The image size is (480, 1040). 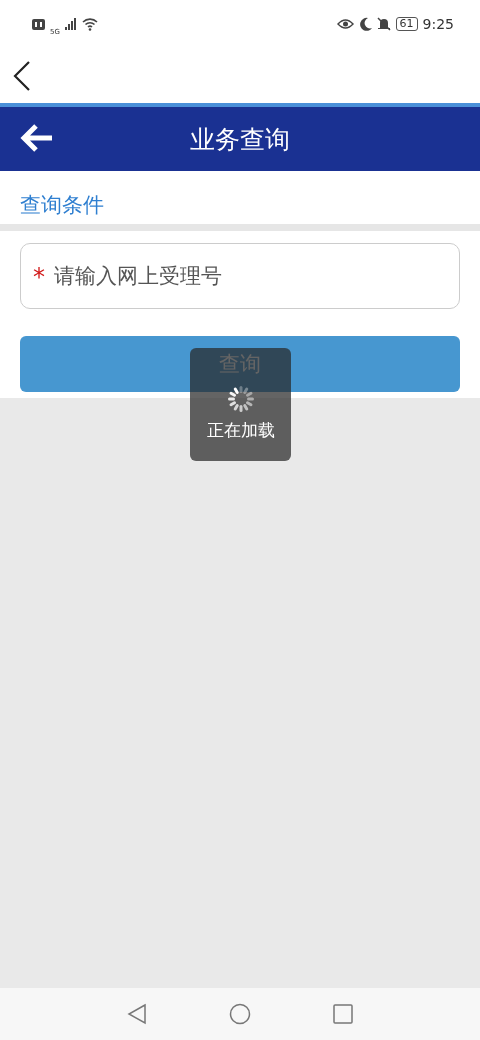 I want to click on page-title: 业务查询, so click(x=240, y=139).